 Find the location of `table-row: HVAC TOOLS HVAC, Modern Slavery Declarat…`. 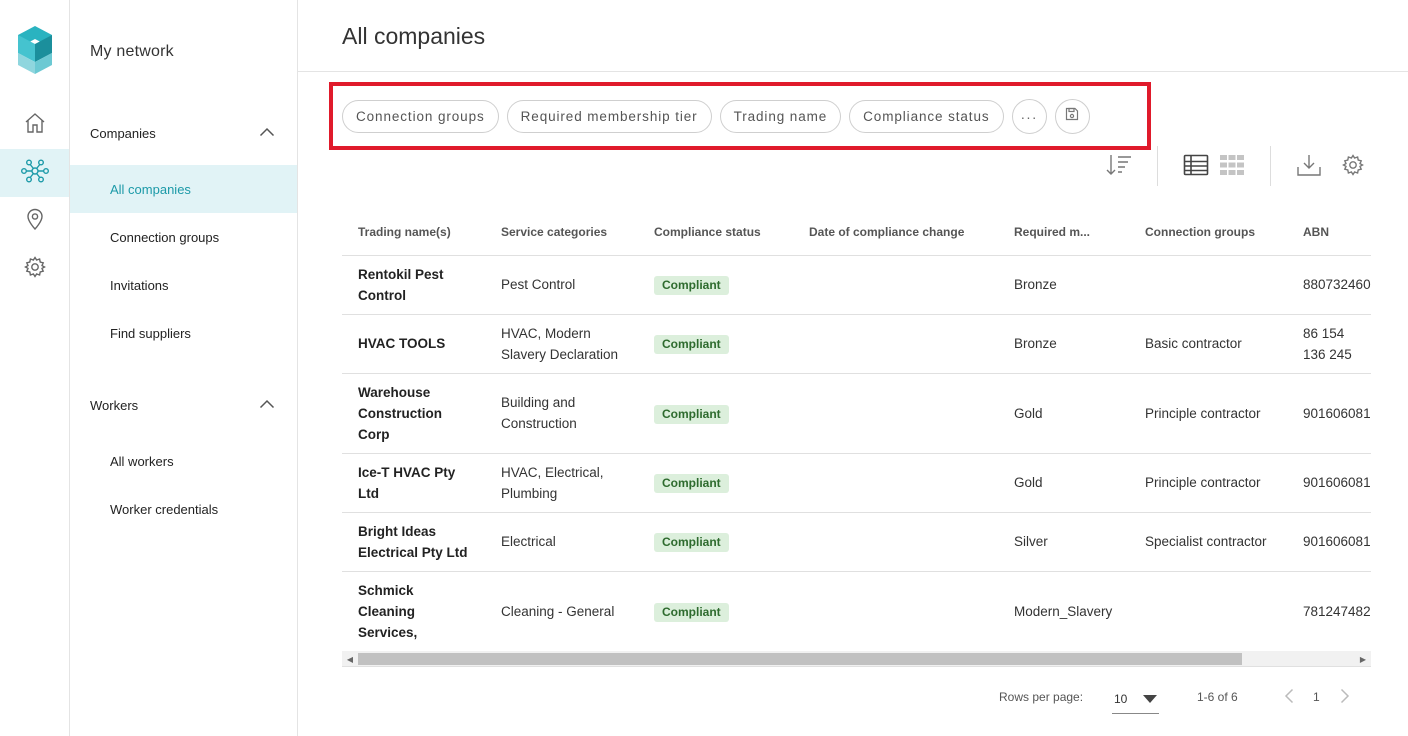

table-row: HVAC TOOLS HVAC, Modern Slavery Declarat… is located at coordinates (856, 344).